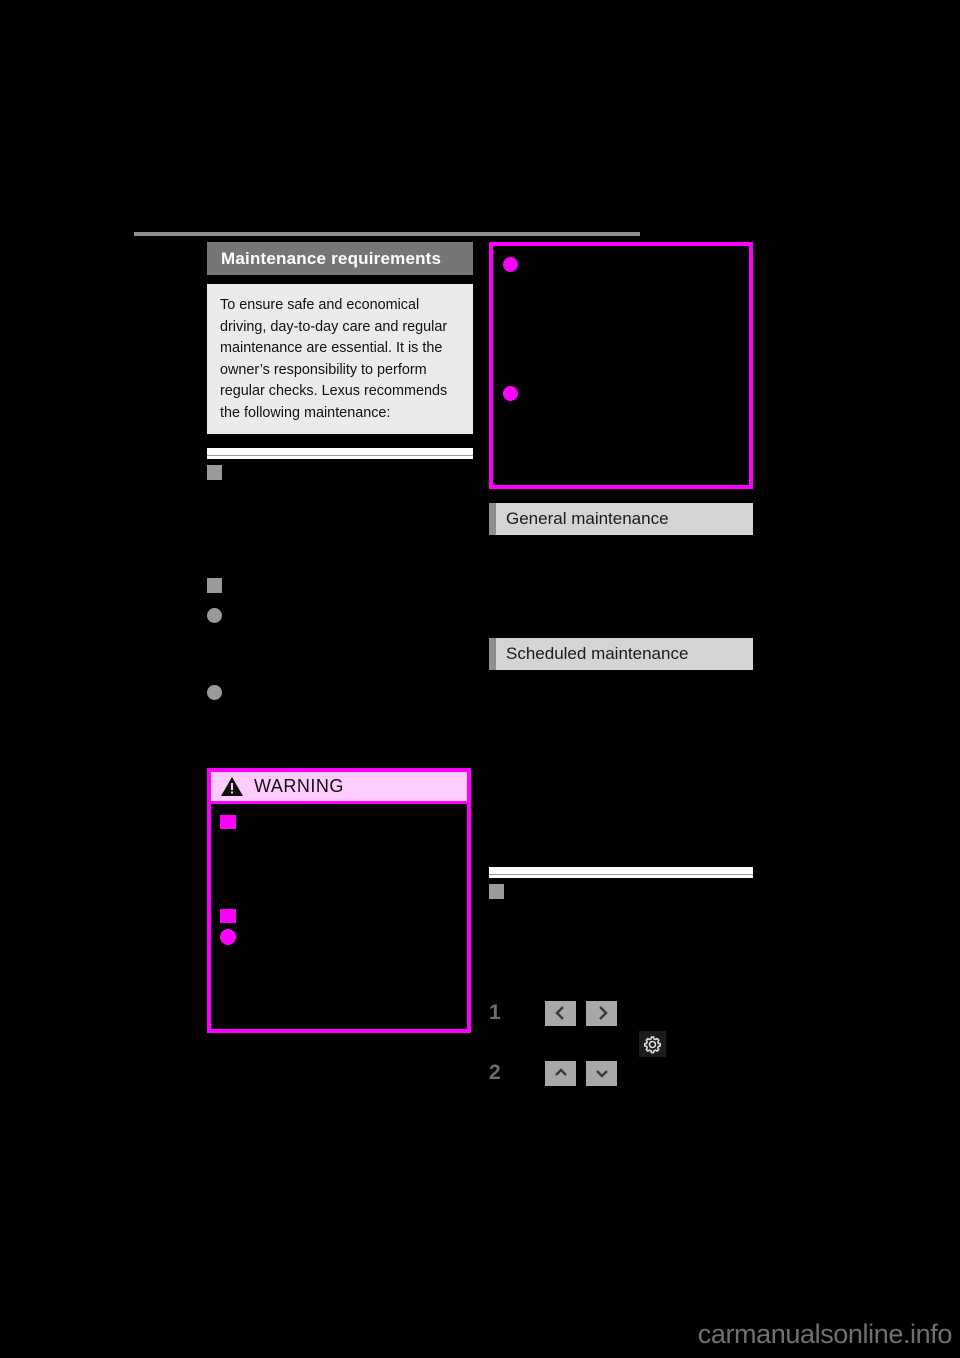 The width and height of the screenshot is (960, 1358). I want to click on chevron-down-icon, so click(601, 1073).